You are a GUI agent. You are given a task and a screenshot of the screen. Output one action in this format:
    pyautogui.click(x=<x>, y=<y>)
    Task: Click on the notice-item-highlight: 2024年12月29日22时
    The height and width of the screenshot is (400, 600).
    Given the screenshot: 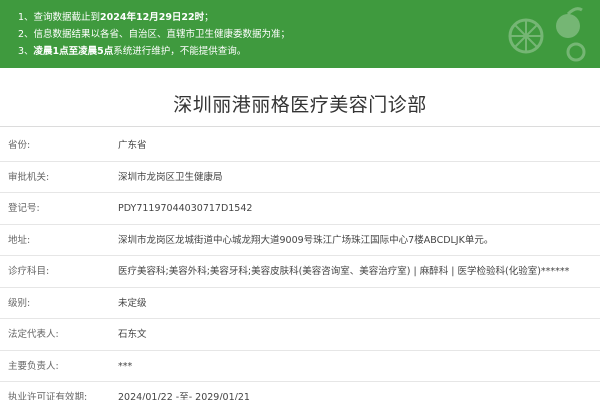 What is the action you would take?
    pyautogui.click(x=152, y=17)
    